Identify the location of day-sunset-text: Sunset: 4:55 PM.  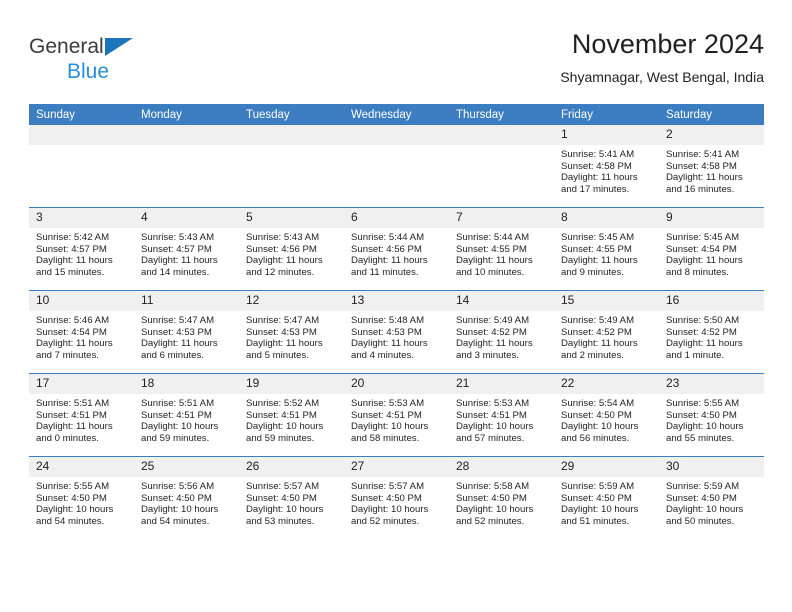
(596, 249).